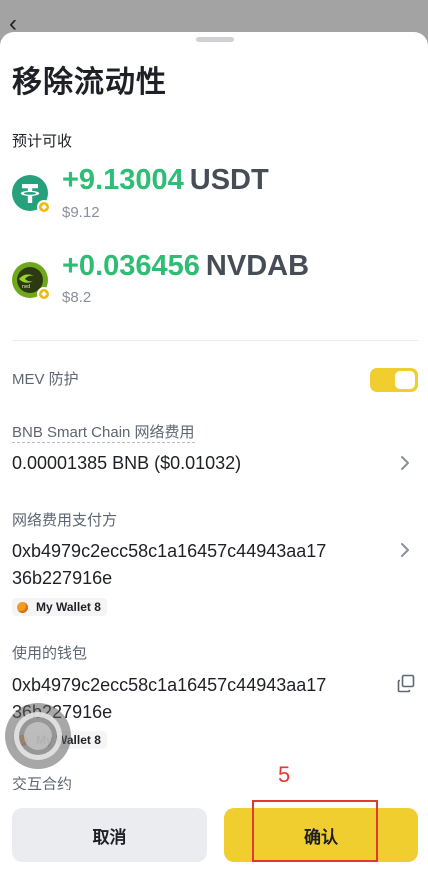 The image size is (428, 876). What do you see at coordinates (109, 835) in the screenshot?
I see `cancel-button: 取消` at bounding box center [109, 835].